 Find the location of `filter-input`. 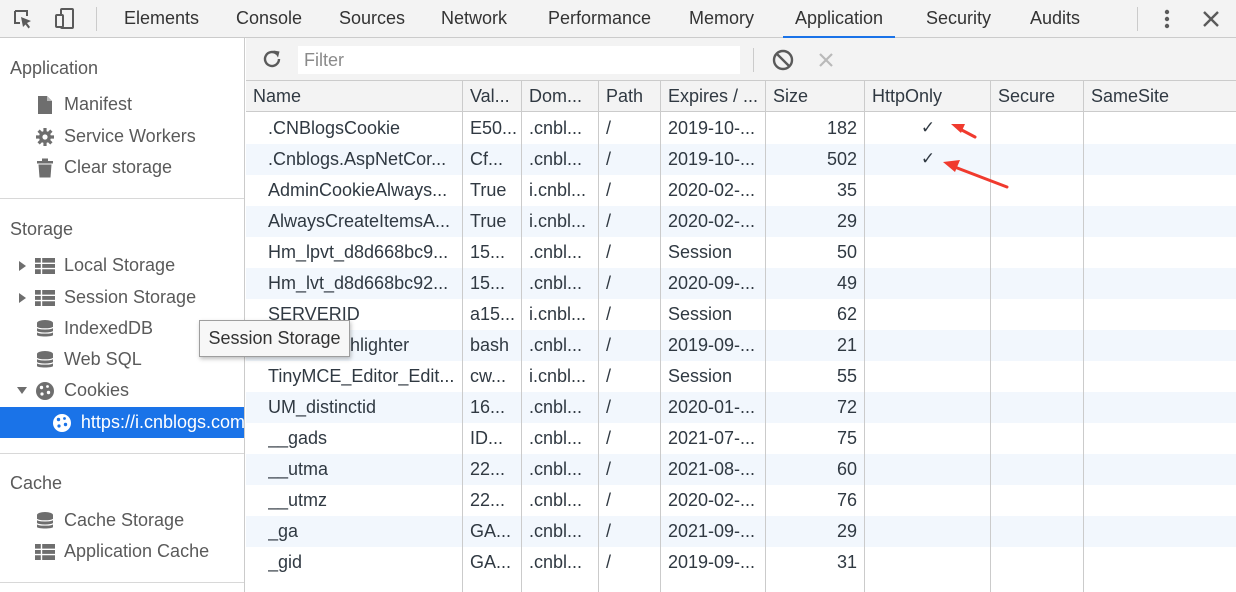

filter-input is located at coordinates (519, 60).